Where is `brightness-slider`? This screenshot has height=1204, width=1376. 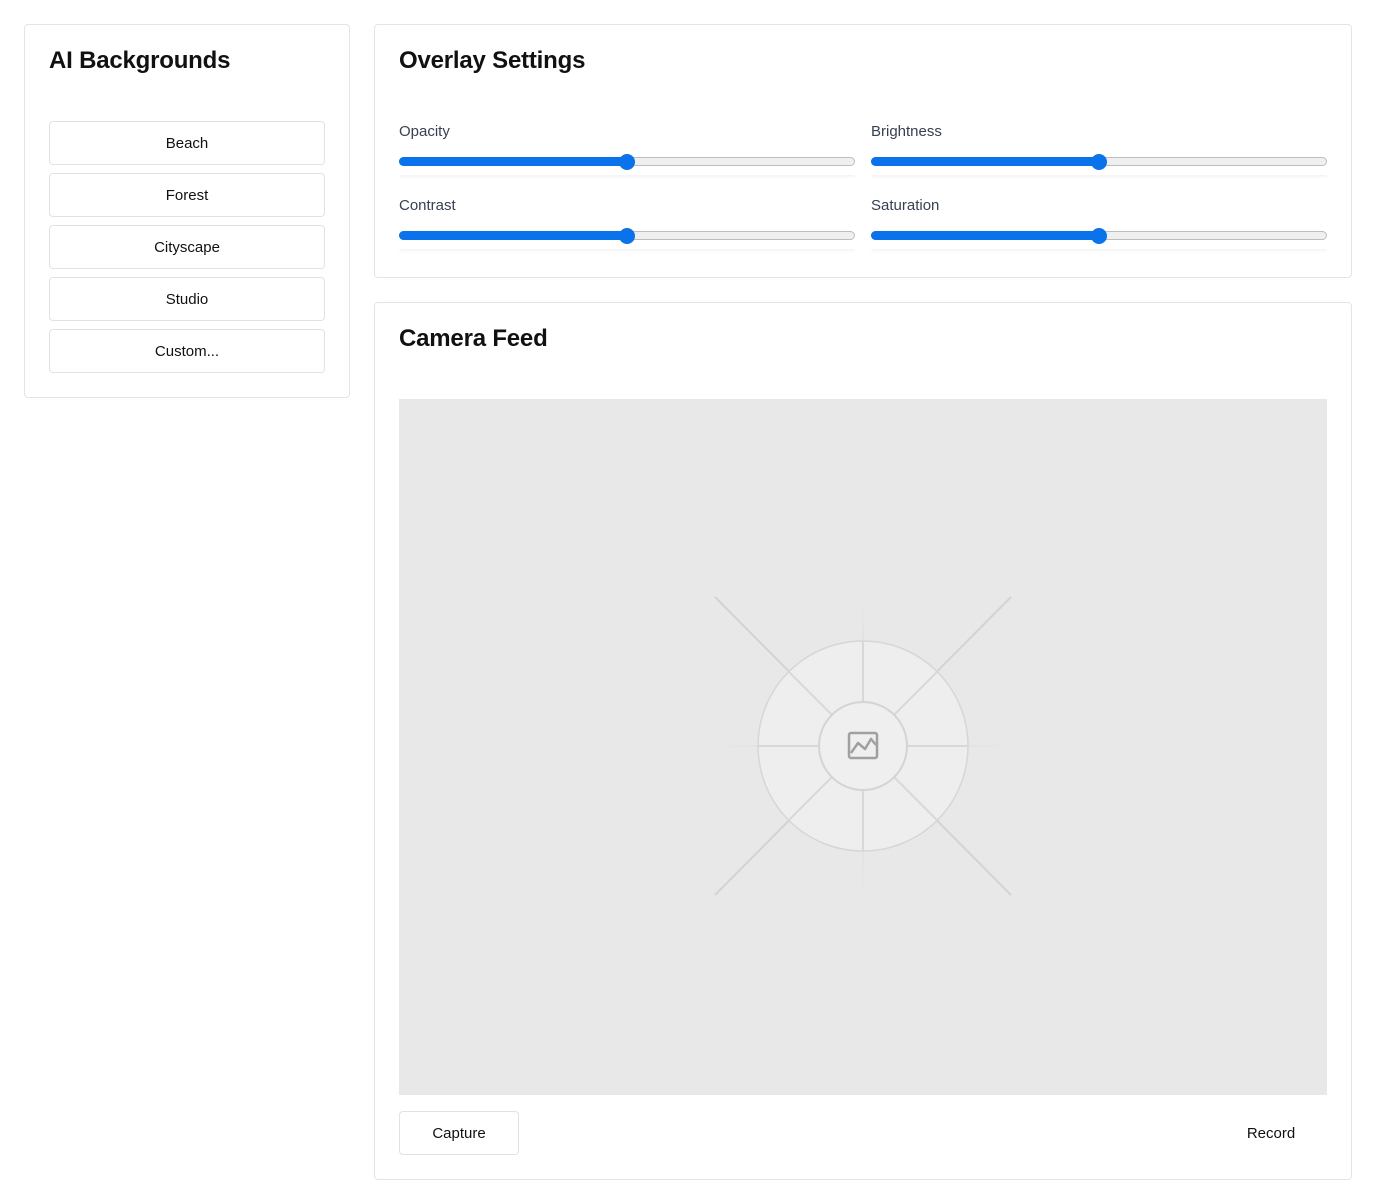 brightness-slider is located at coordinates (1099, 162).